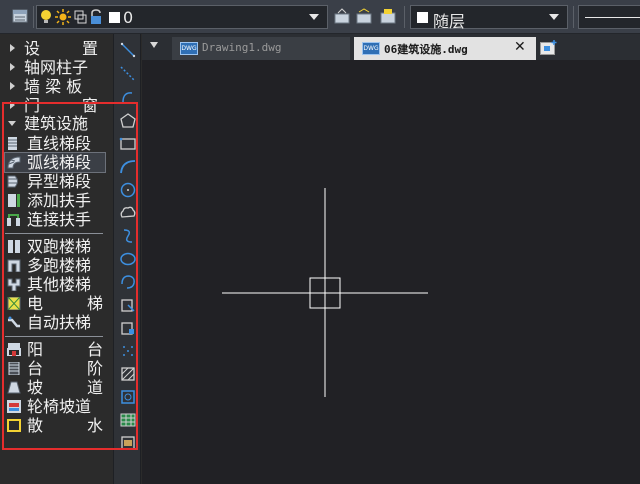  Describe the element at coordinates (342, 16) in the screenshot. I see `match-layer-icon` at that location.